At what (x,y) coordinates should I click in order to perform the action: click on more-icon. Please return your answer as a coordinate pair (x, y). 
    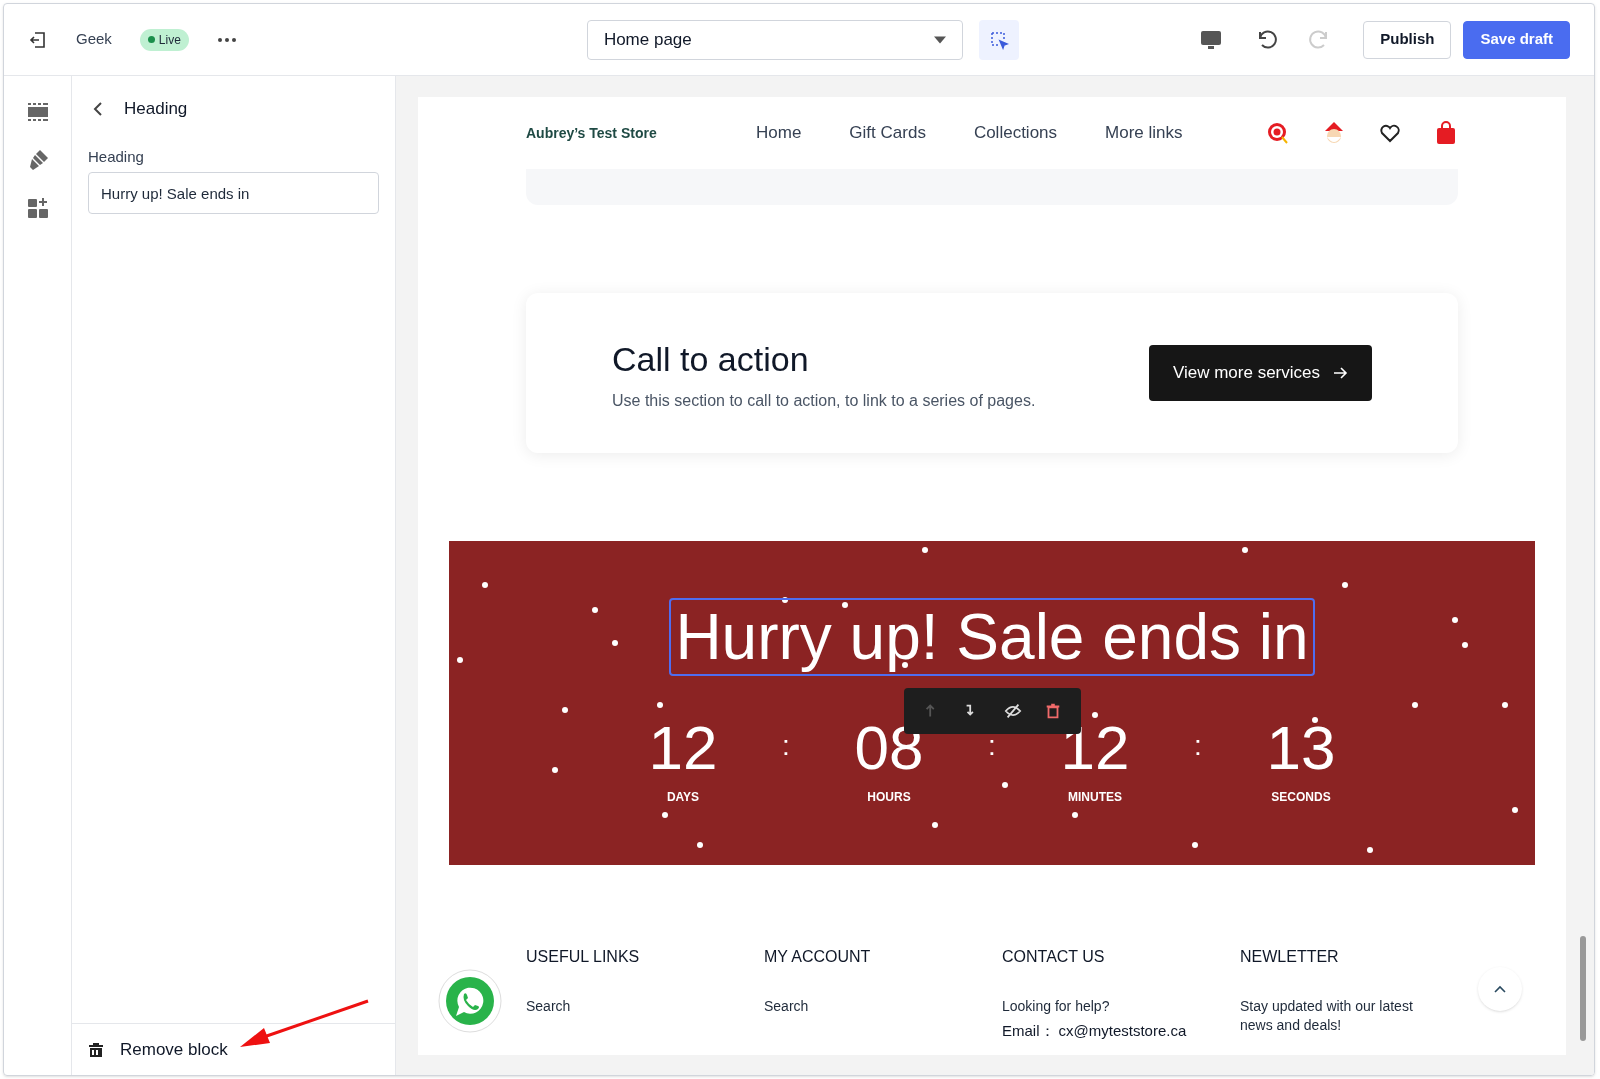
    Looking at the image, I should click on (226, 39).